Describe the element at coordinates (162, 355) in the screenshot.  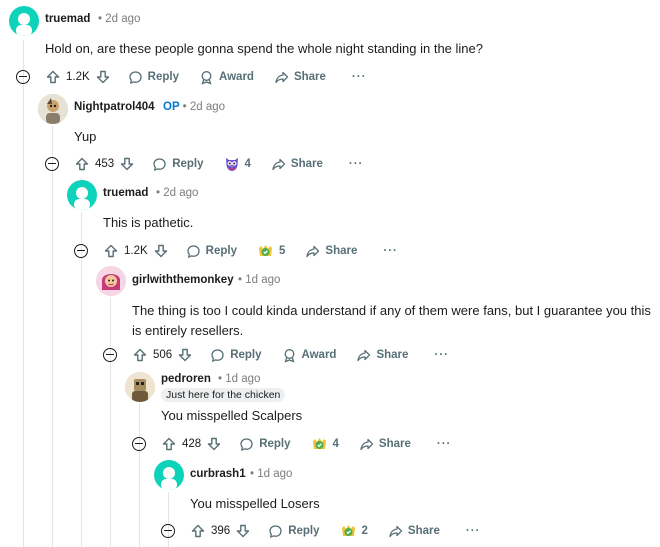
I see `vote-widget: 506` at that location.